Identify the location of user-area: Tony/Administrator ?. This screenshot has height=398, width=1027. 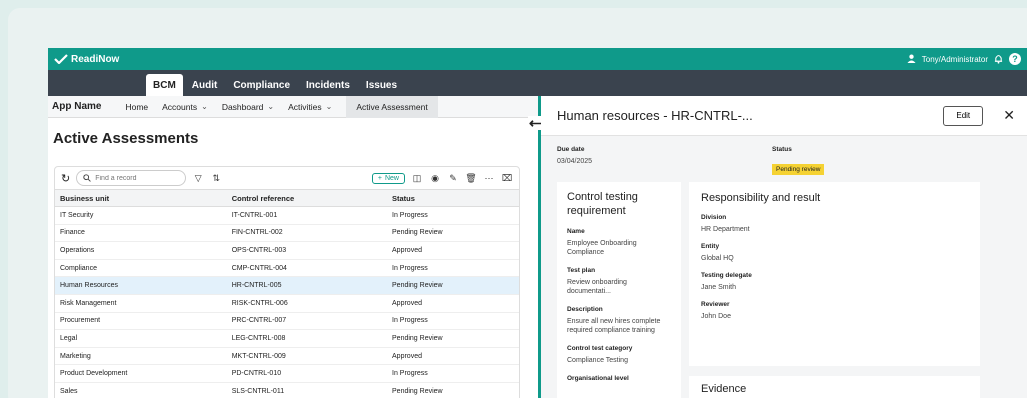
(964, 59).